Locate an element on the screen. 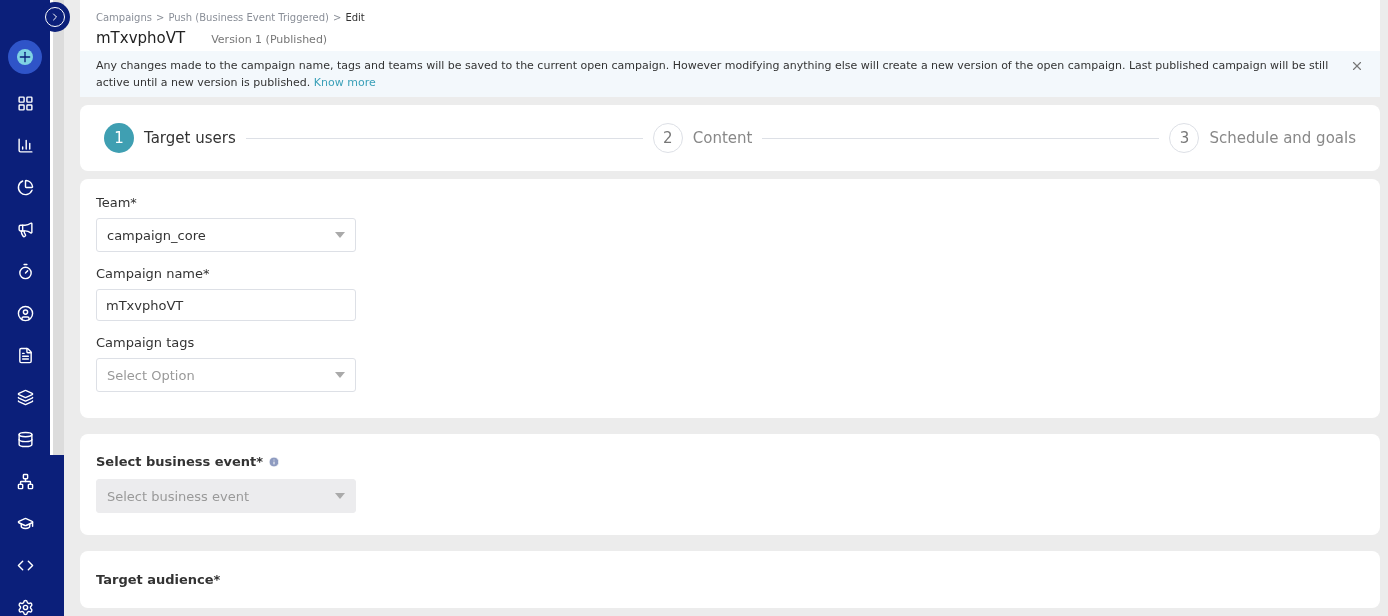 This screenshot has width=1388, height=616. know-more-link: Know more is located at coordinates (344, 82).